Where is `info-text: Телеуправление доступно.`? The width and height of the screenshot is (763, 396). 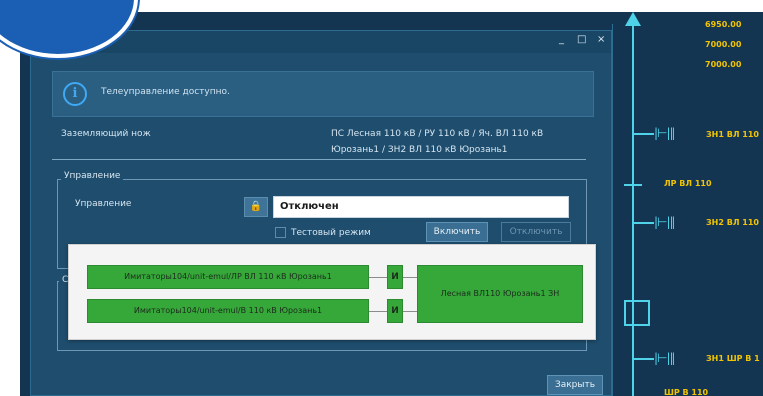 info-text: Телеуправление доступно. is located at coordinates (165, 92).